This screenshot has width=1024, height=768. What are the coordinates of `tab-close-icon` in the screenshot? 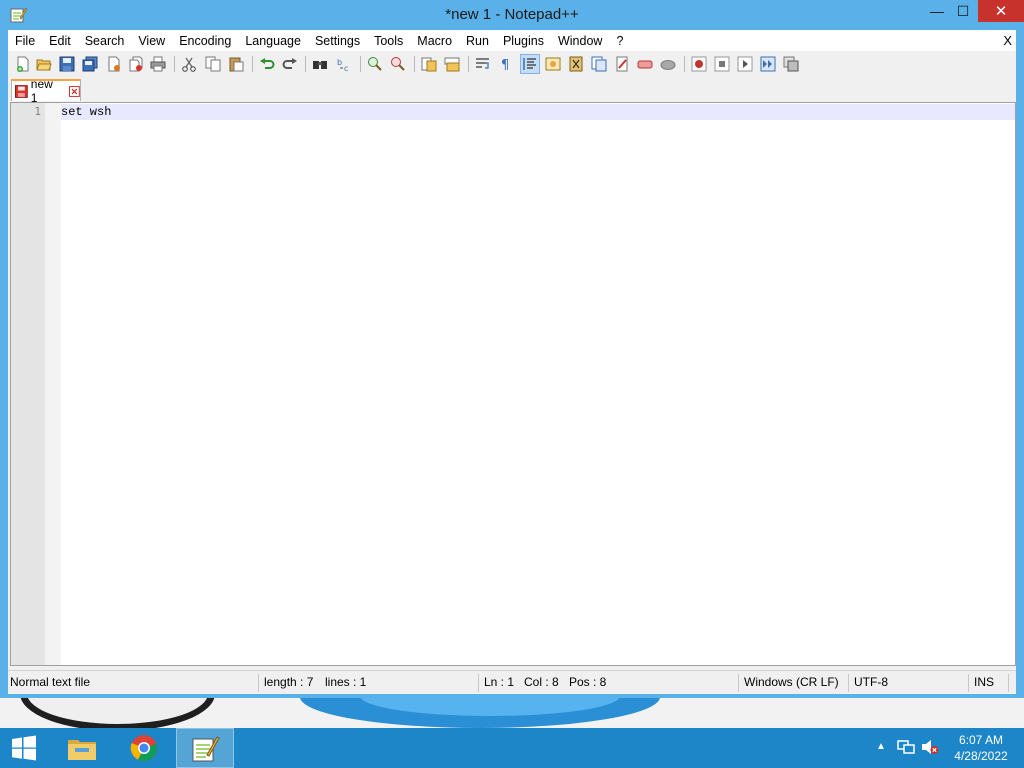 It's located at (74, 91).